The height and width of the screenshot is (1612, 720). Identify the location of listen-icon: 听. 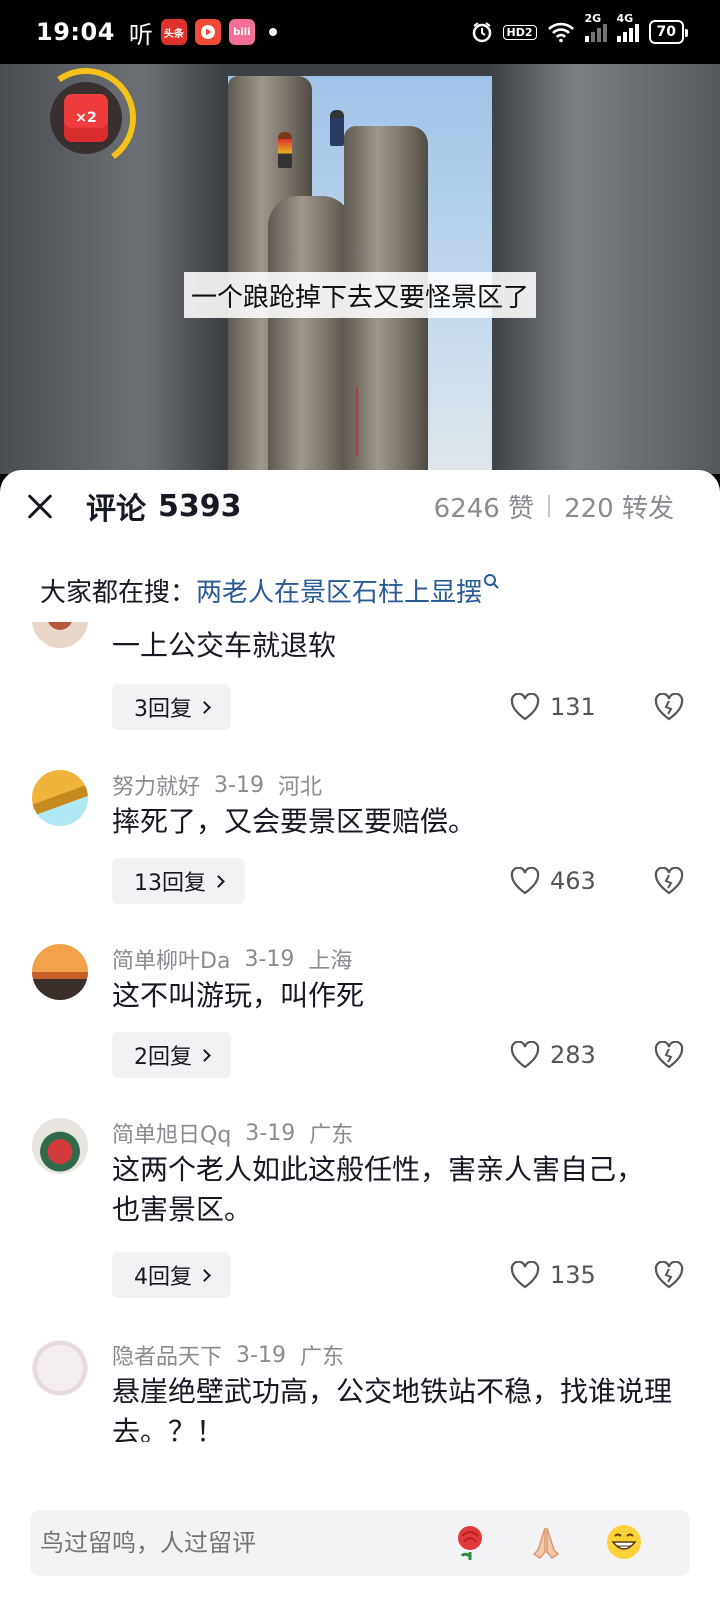
(140, 34).